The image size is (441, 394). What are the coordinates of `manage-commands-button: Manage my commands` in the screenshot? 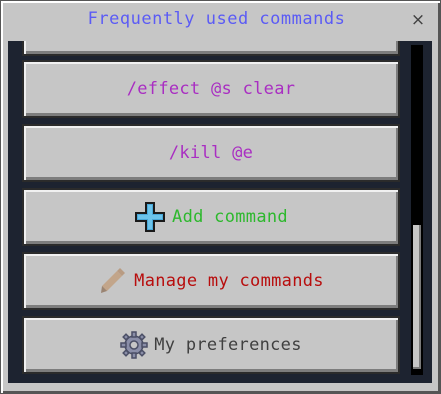 It's located at (211, 281).